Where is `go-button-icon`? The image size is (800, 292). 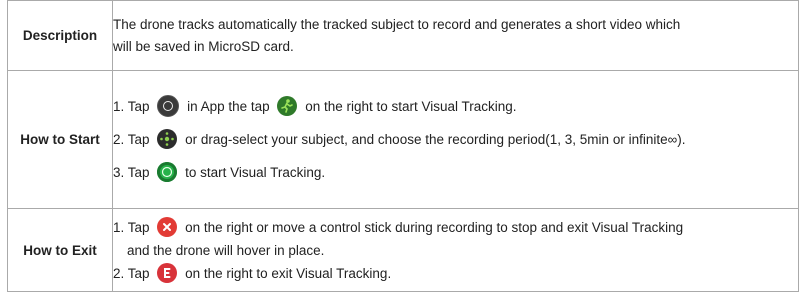 go-button-icon is located at coordinates (167, 172).